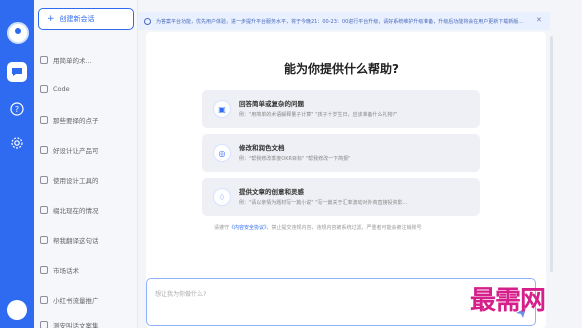 This screenshot has height=328, width=582. What do you see at coordinates (341, 153) in the screenshot?
I see `suggestion-card: ◎ 修改和润色文档 例："帮我修改季度OKR目标" "帮我修改一下简报"` at bounding box center [341, 153].